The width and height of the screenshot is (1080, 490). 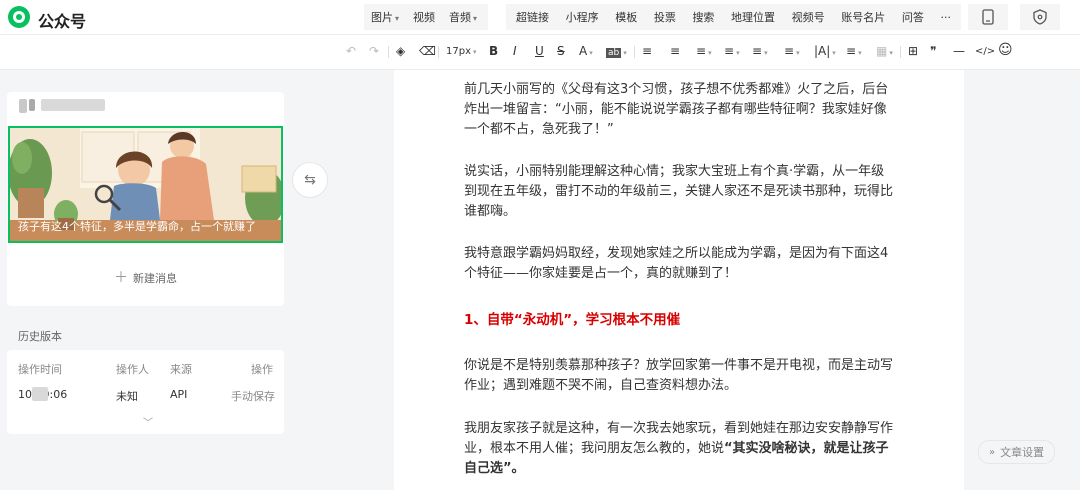 I want to click on history-title: 历史版本, so click(x=40, y=336).